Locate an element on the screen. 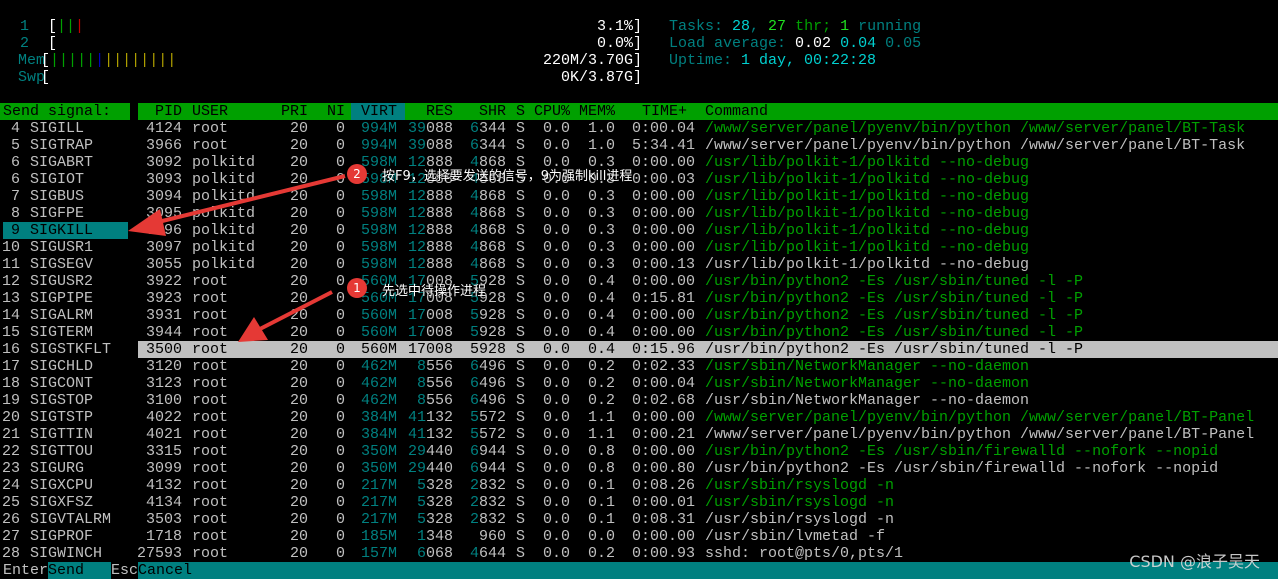 The height and width of the screenshot is (579, 1278). arrow-step1 is located at coordinates (285, 316).